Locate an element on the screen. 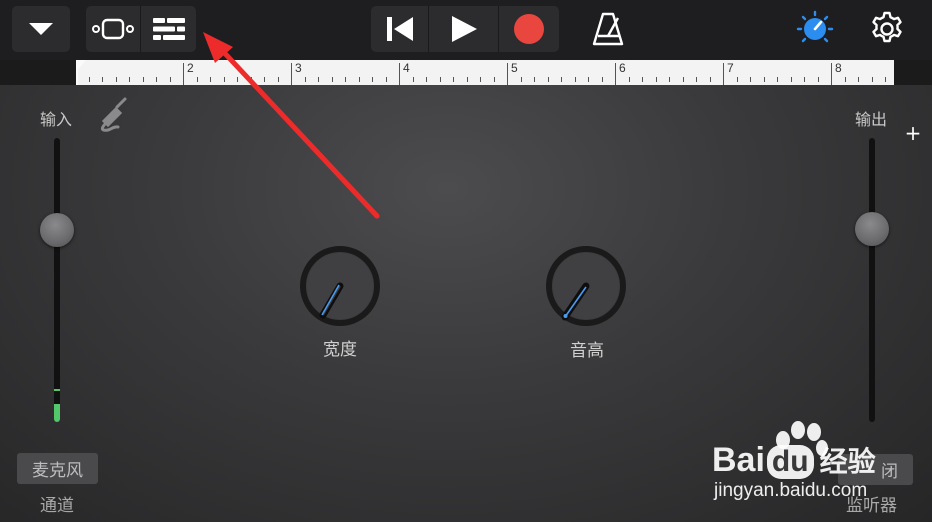 The width and height of the screenshot is (932, 522). width-knob-label: 宽度 is located at coordinates (340, 350).